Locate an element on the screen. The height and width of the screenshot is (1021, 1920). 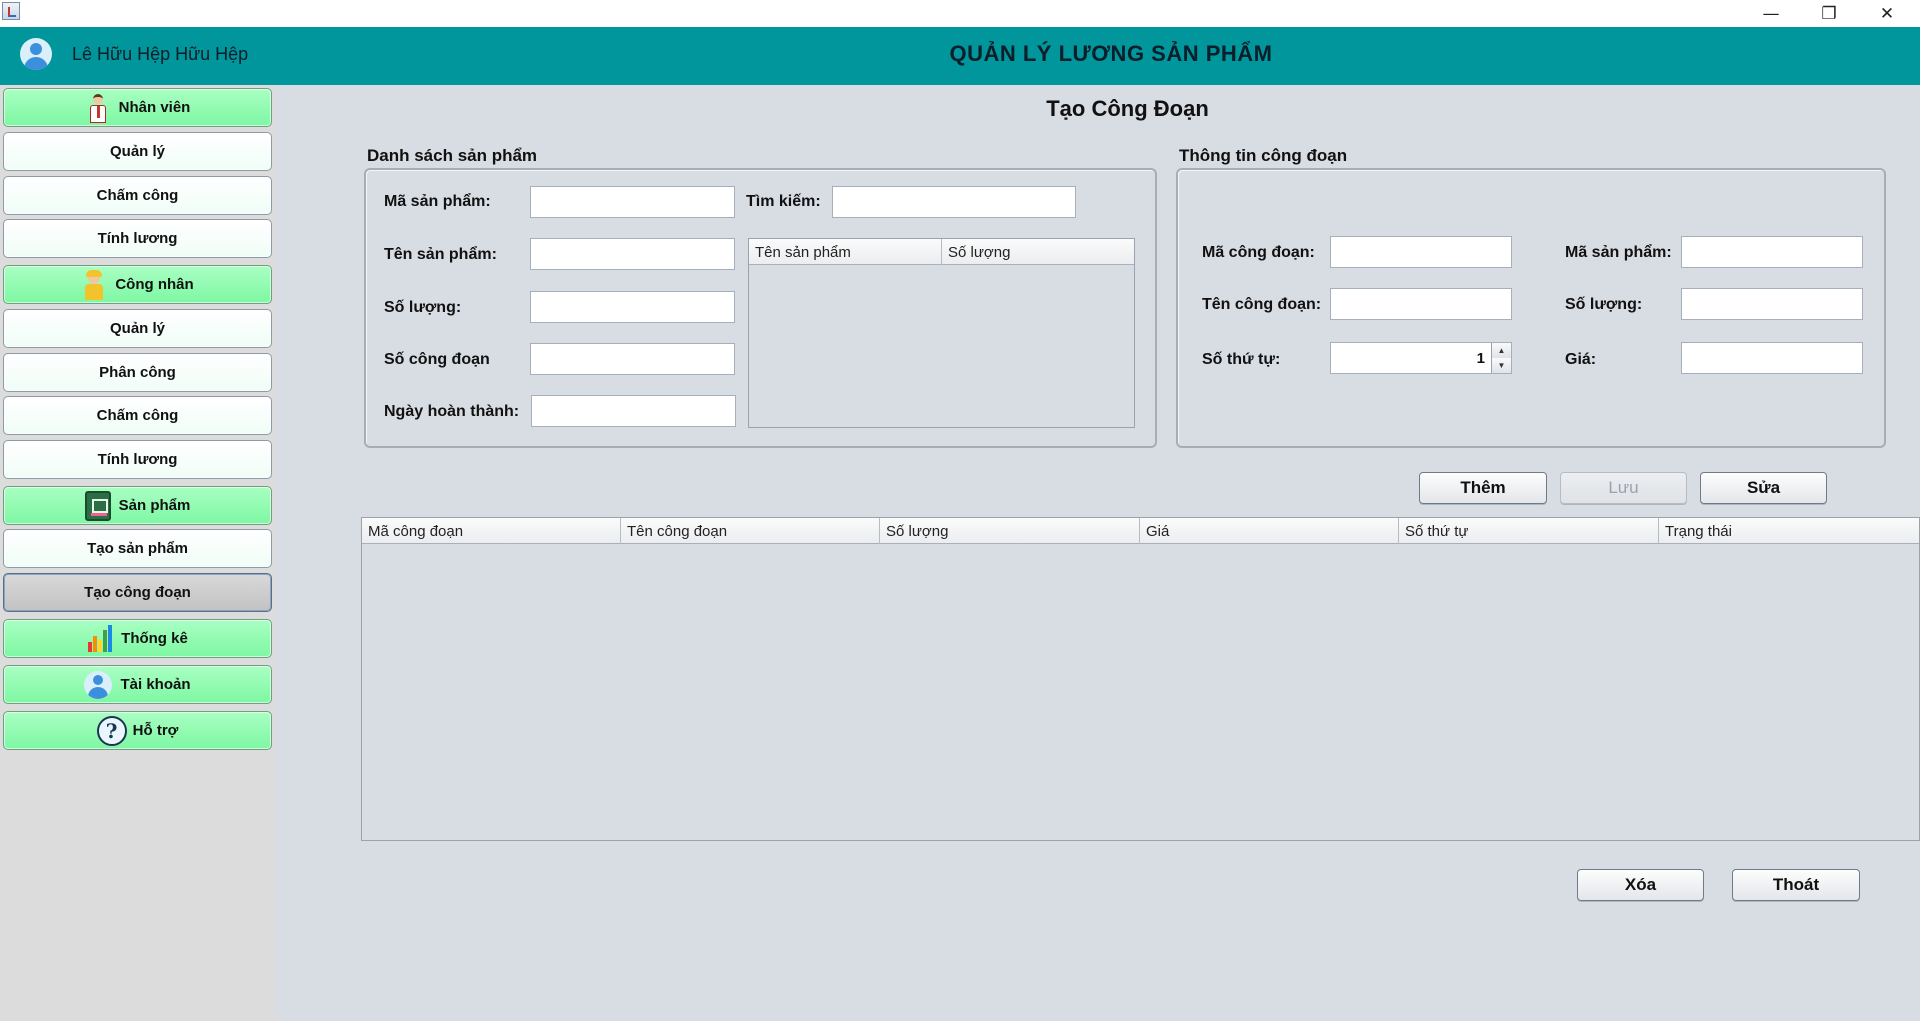
product-code-label: Mã sản phẩm: is located at coordinates (437, 201).